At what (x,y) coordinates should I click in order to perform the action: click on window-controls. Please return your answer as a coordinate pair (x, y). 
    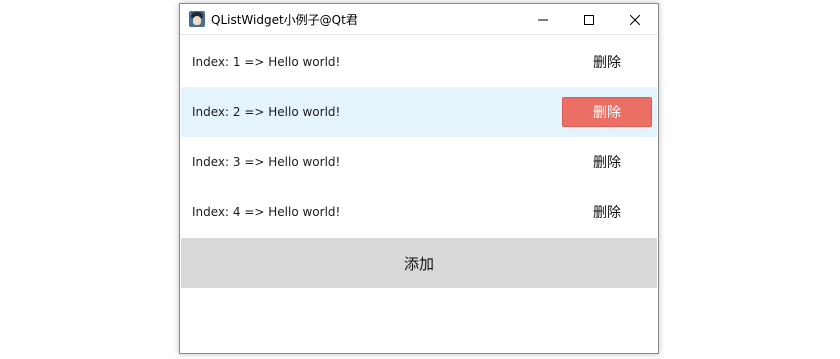
    Looking at the image, I should click on (589, 19).